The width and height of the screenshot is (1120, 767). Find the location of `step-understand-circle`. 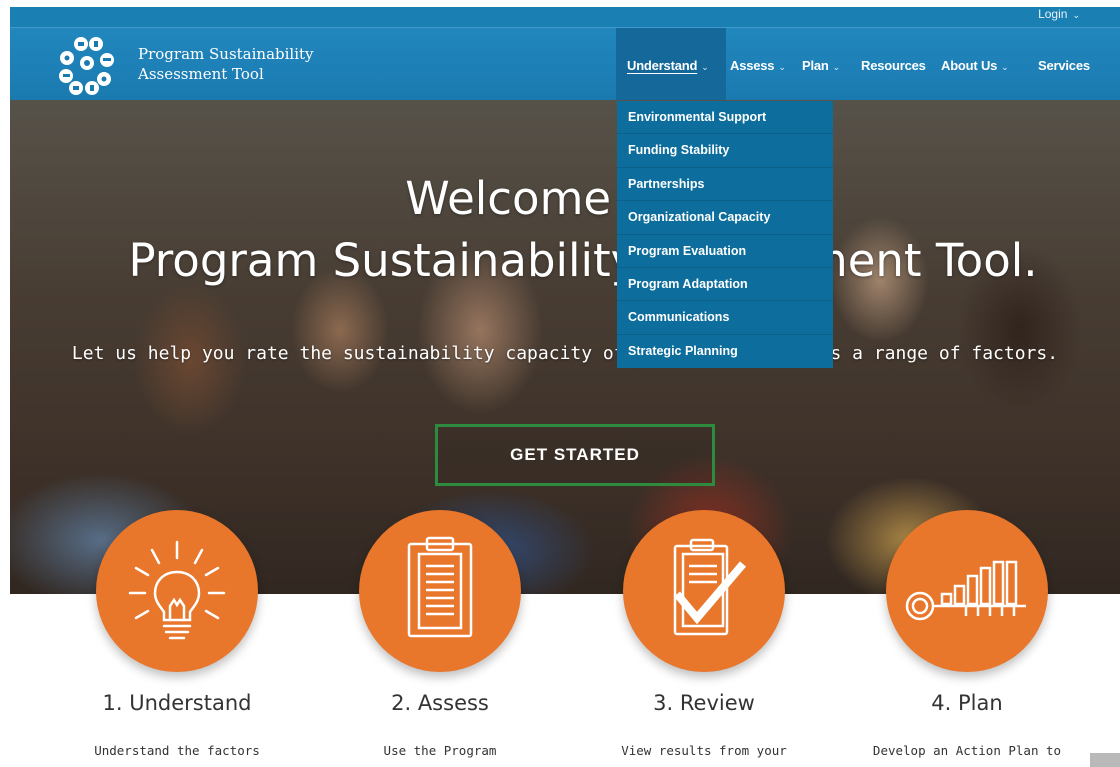

step-understand-circle is located at coordinates (177, 591).